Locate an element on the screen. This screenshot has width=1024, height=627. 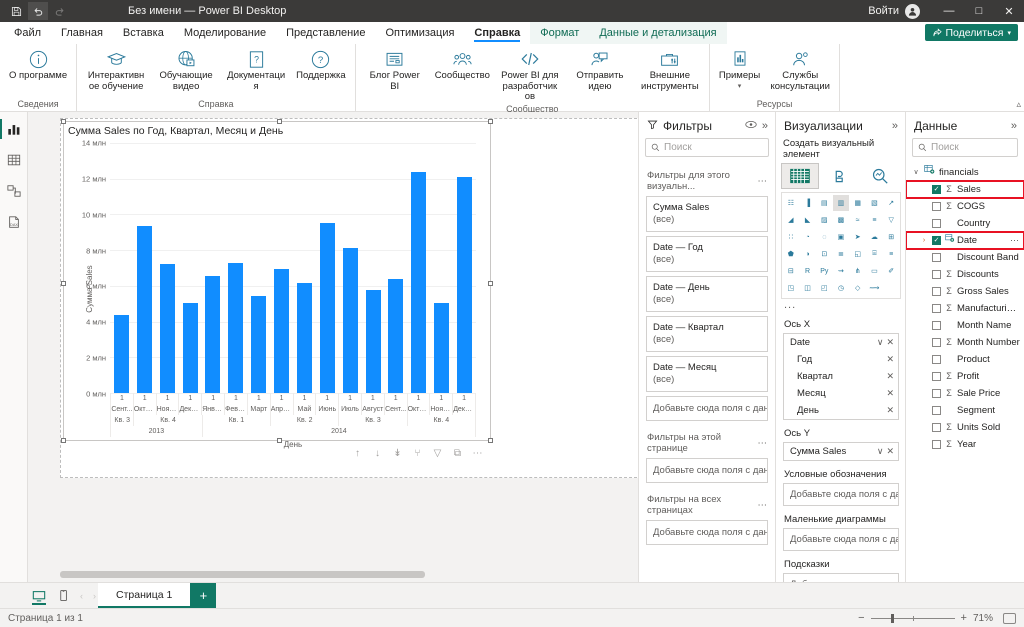
share-button: Поделиться ▾ is located at coordinates (971, 32).